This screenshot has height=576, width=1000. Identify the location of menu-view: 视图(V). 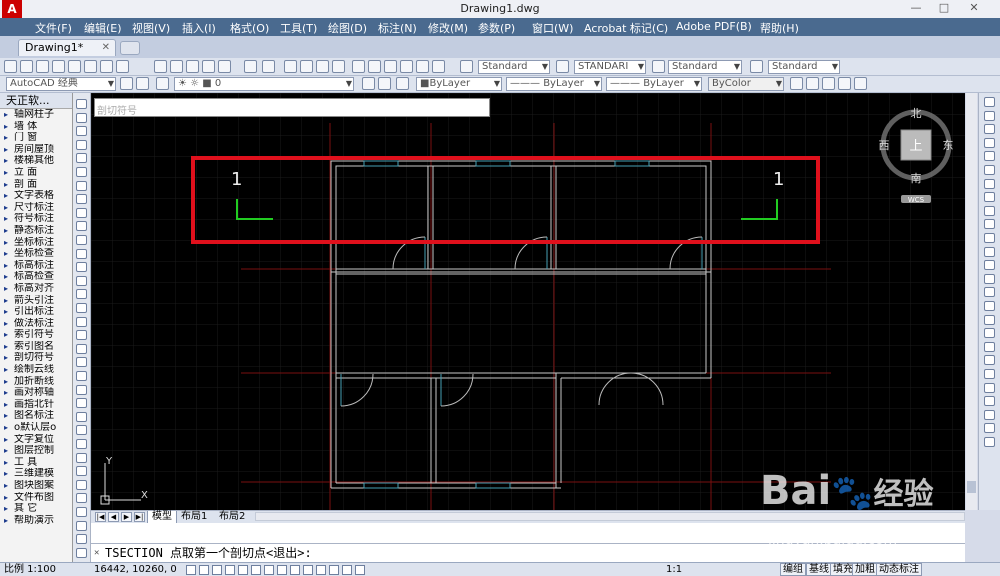
(151, 28).